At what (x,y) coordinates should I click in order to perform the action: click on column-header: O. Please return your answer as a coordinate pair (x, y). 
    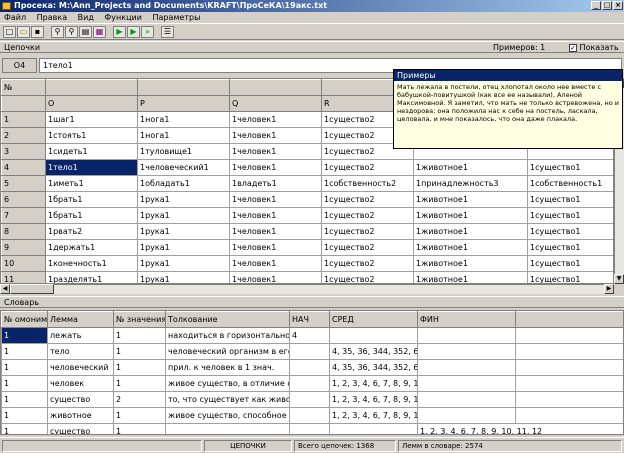
    Looking at the image, I should click on (91, 103).